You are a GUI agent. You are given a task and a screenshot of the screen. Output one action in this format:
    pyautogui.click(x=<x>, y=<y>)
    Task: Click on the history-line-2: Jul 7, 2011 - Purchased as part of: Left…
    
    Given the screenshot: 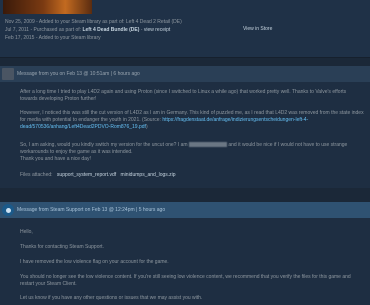 What is the action you would take?
    pyautogui.click(x=88, y=30)
    